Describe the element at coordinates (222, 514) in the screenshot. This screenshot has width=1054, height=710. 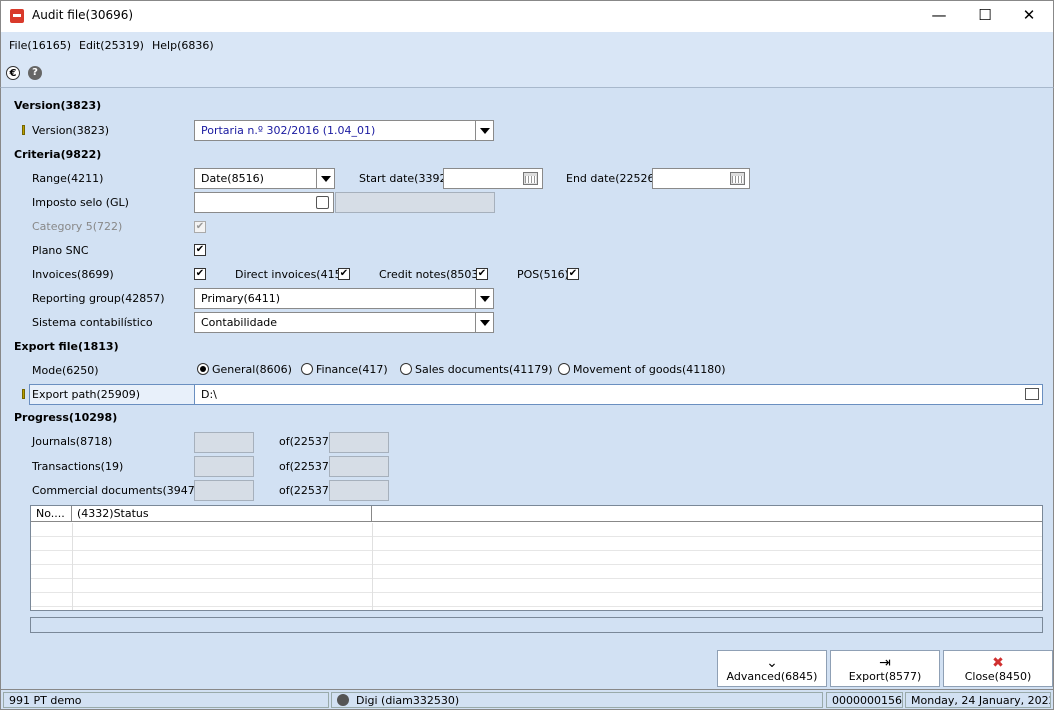
I see `column-header-status: (4332)Status` at that location.